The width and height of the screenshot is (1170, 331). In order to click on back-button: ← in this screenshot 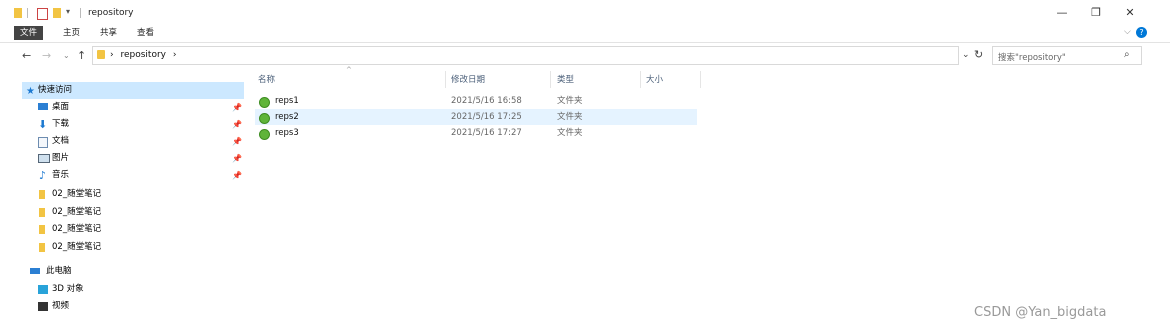, I will do `click(26, 55)`.